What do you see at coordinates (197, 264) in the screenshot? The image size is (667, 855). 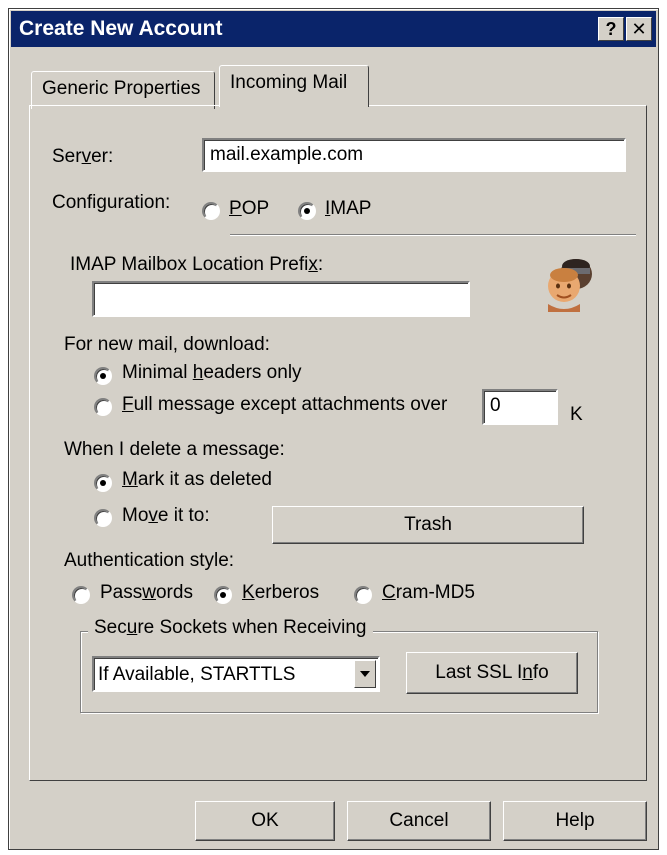 I see `imap-prefix-label: IMAP Mailbox Location Prefix:` at bounding box center [197, 264].